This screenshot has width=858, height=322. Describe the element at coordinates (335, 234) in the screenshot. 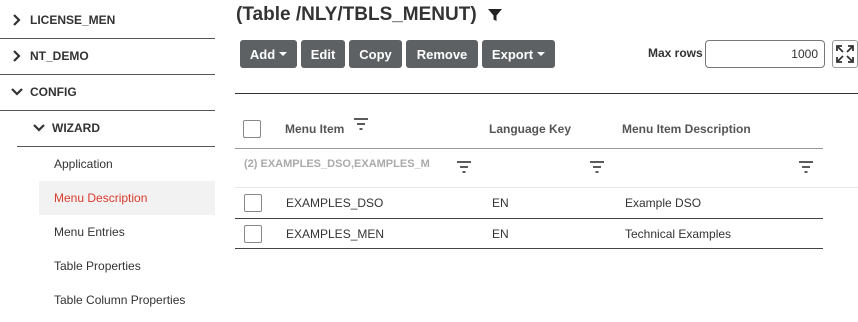

I see `cell-menu-item: EXAMPLES_MEN` at that location.